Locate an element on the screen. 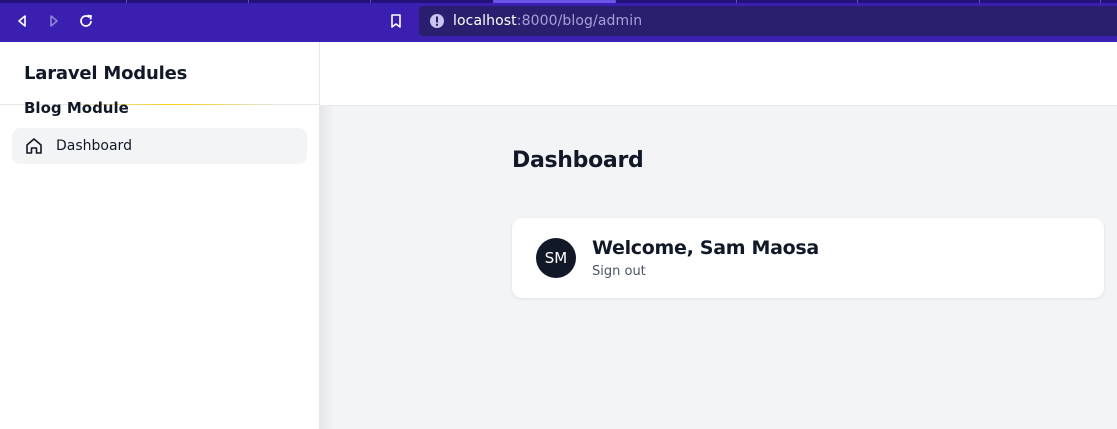 The height and width of the screenshot is (429, 1117). home-icon is located at coordinates (34, 146).